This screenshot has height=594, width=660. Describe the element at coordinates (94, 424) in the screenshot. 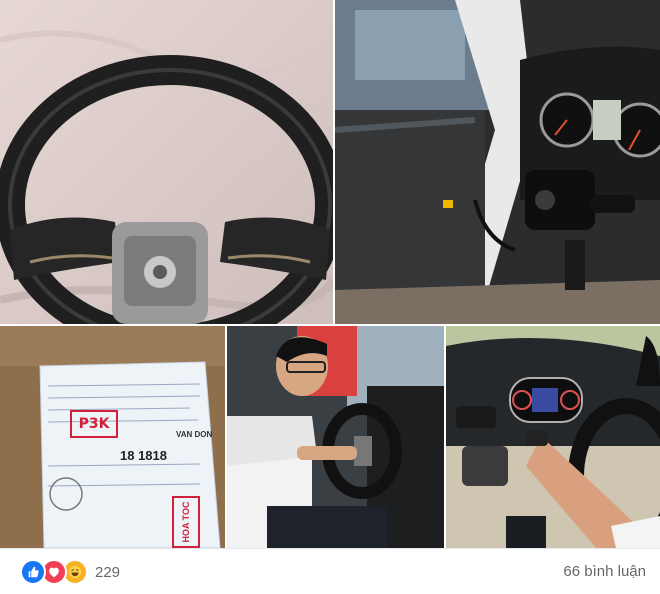

I see `waybill-stamp: P3K` at that location.